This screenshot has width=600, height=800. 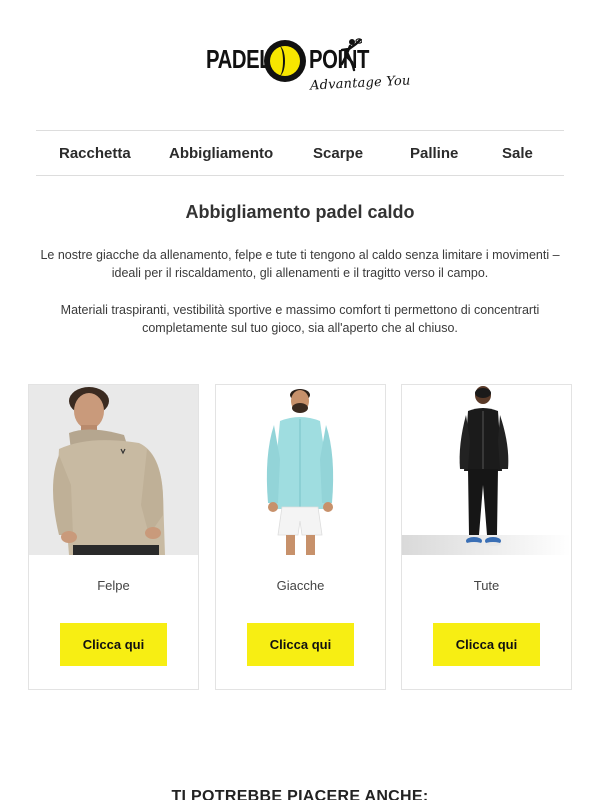 What do you see at coordinates (113, 585) in the screenshot?
I see `product-label: Felpe` at bounding box center [113, 585].